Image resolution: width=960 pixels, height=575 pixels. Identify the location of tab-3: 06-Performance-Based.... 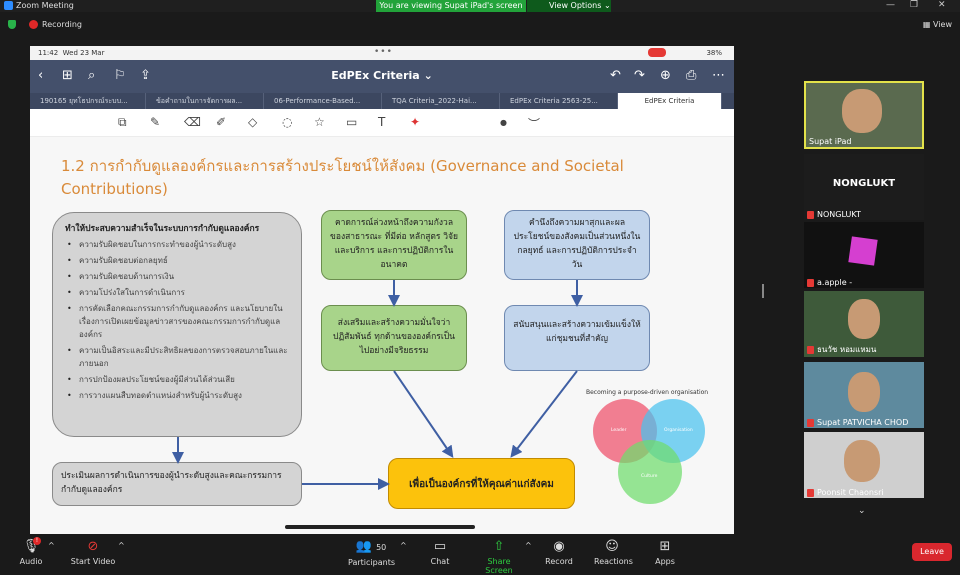
(323, 101).